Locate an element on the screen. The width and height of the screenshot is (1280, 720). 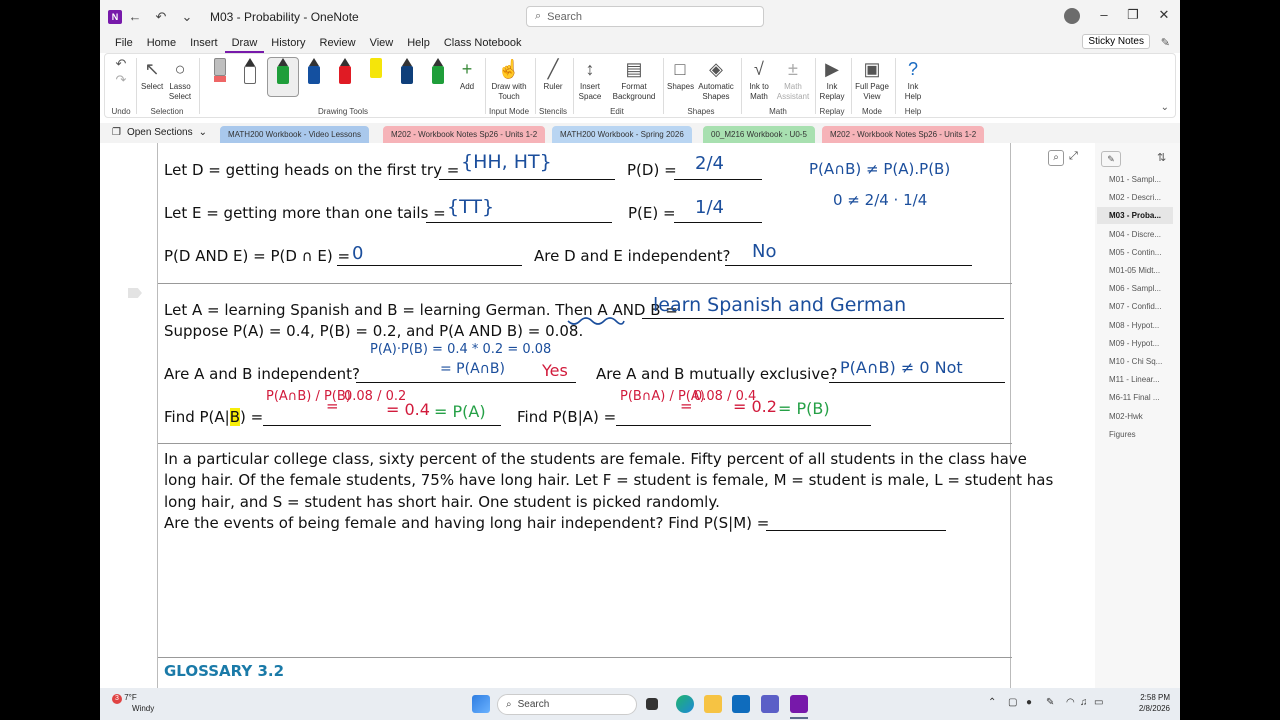
undo-icon: ↶ is located at coordinates (161, 17).